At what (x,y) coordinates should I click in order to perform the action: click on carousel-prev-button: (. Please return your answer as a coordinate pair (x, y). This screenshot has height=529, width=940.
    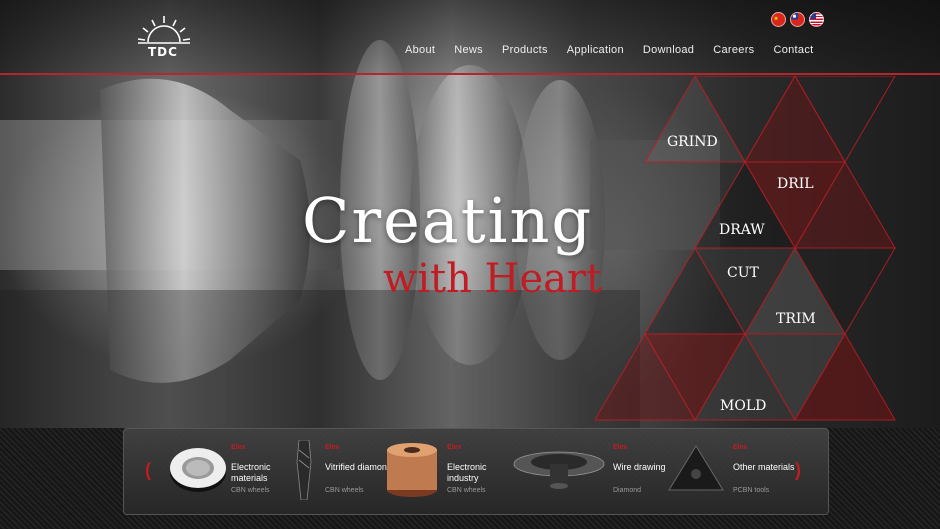
    Looking at the image, I should click on (148, 470).